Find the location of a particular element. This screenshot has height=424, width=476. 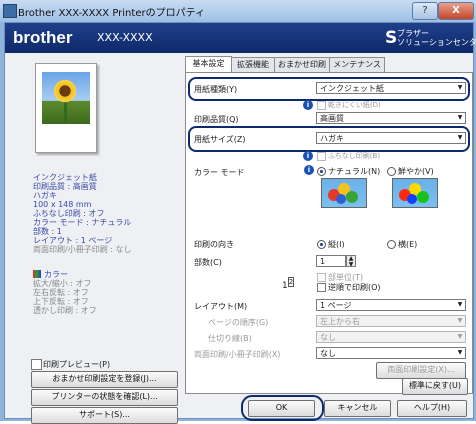

portrait-label: 縦(I) is located at coordinates (336, 244).